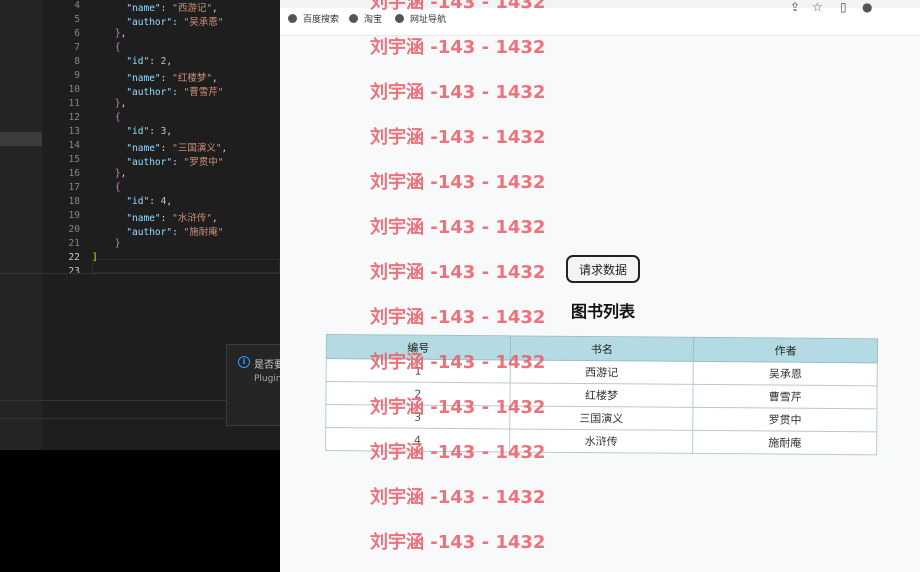 The height and width of the screenshot is (572, 920). What do you see at coordinates (603, 269) in the screenshot?
I see `fetch-data-button: 请求数据` at bounding box center [603, 269].